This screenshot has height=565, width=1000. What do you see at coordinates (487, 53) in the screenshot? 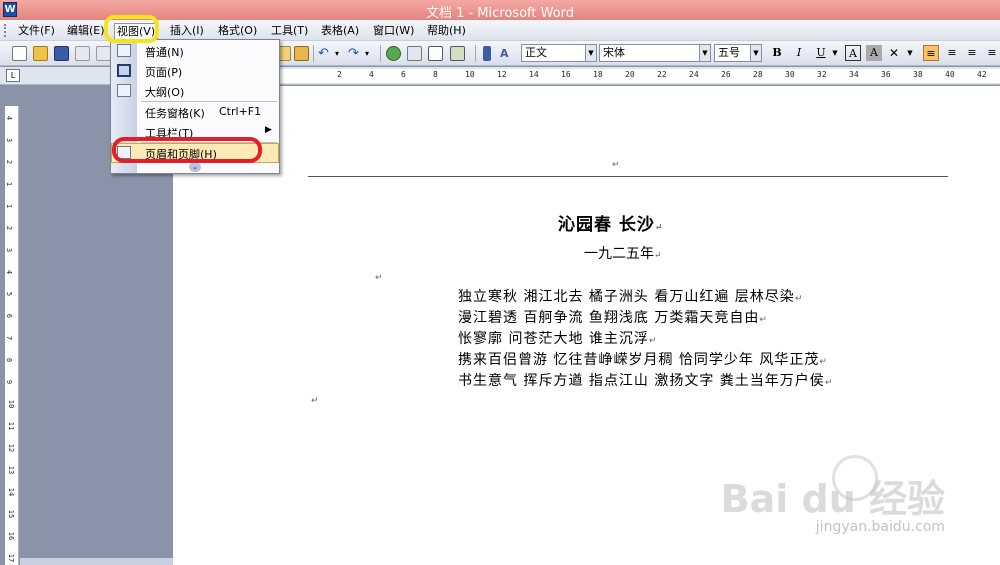
I see `toolbar-options-icon` at bounding box center [487, 53].